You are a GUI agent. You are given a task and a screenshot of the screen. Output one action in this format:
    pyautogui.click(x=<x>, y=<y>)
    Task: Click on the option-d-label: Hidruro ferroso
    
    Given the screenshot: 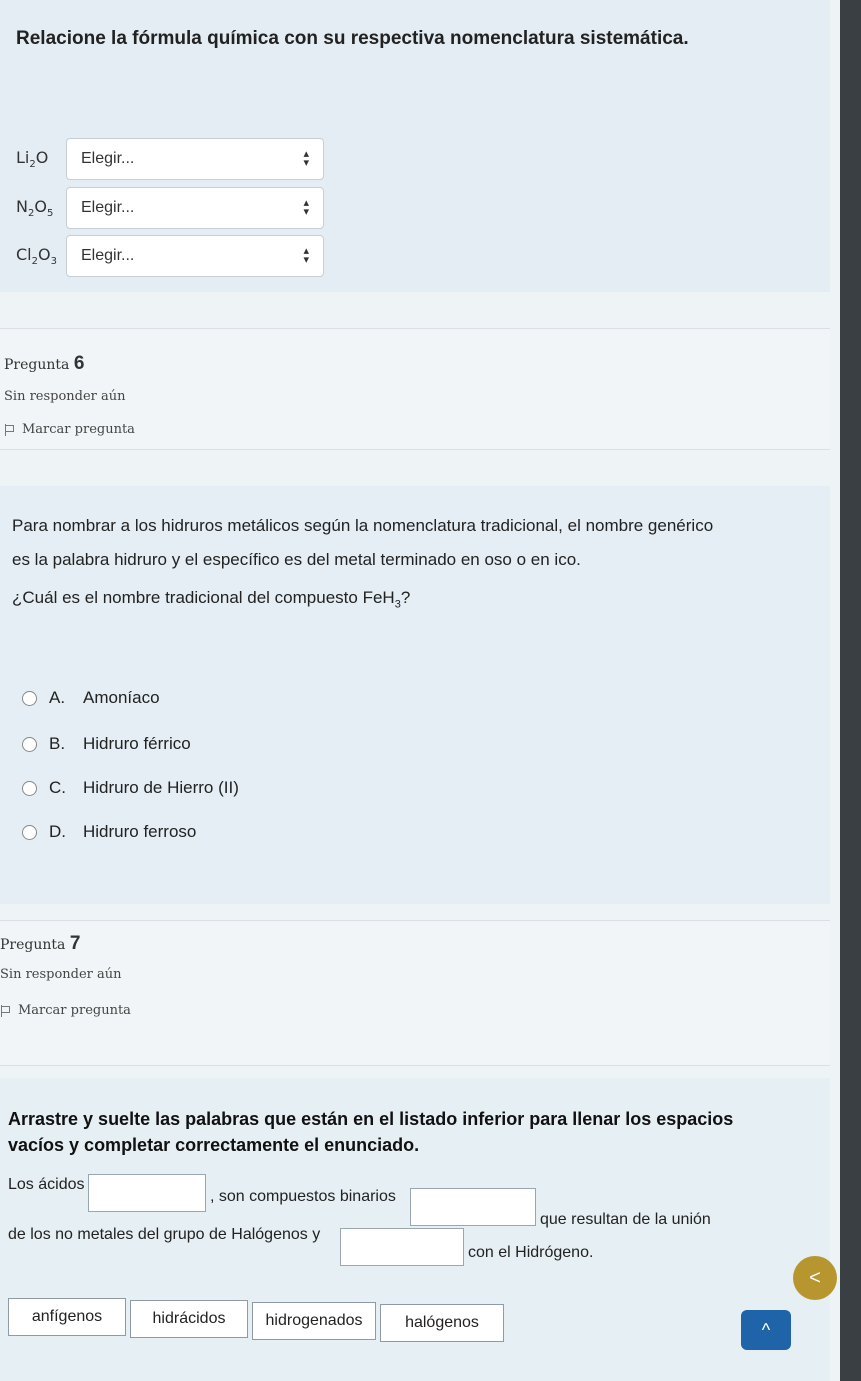 What is the action you would take?
    pyautogui.click(x=140, y=831)
    